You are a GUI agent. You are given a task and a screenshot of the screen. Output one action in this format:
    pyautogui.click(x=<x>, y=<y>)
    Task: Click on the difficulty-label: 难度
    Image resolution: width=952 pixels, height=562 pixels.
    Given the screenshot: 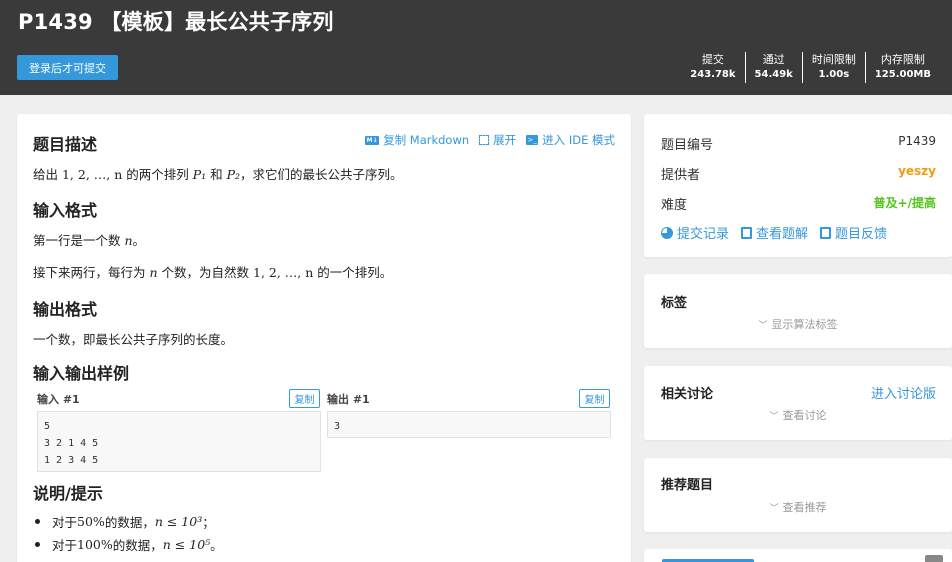 What is the action you would take?
    pyautogui.click(x=674, y=205)
    